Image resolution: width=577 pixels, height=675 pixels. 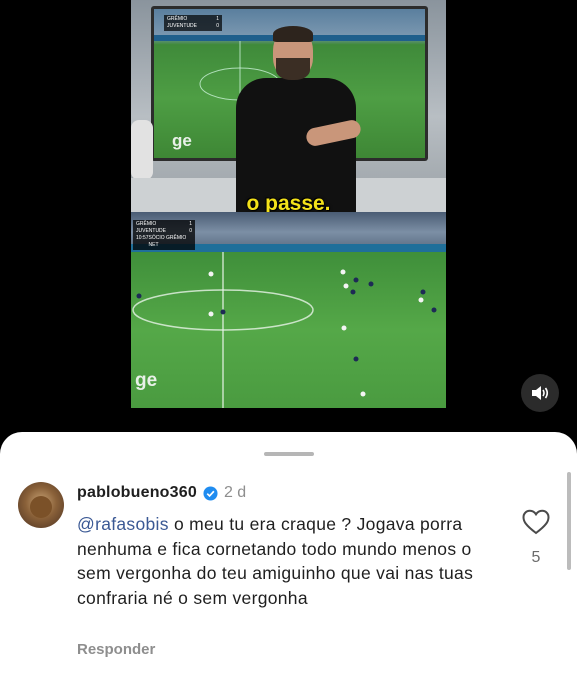 What do you see at coordinates (299, 119) in the screenshot?
I see `presenter` at bounding box center [299, 119].